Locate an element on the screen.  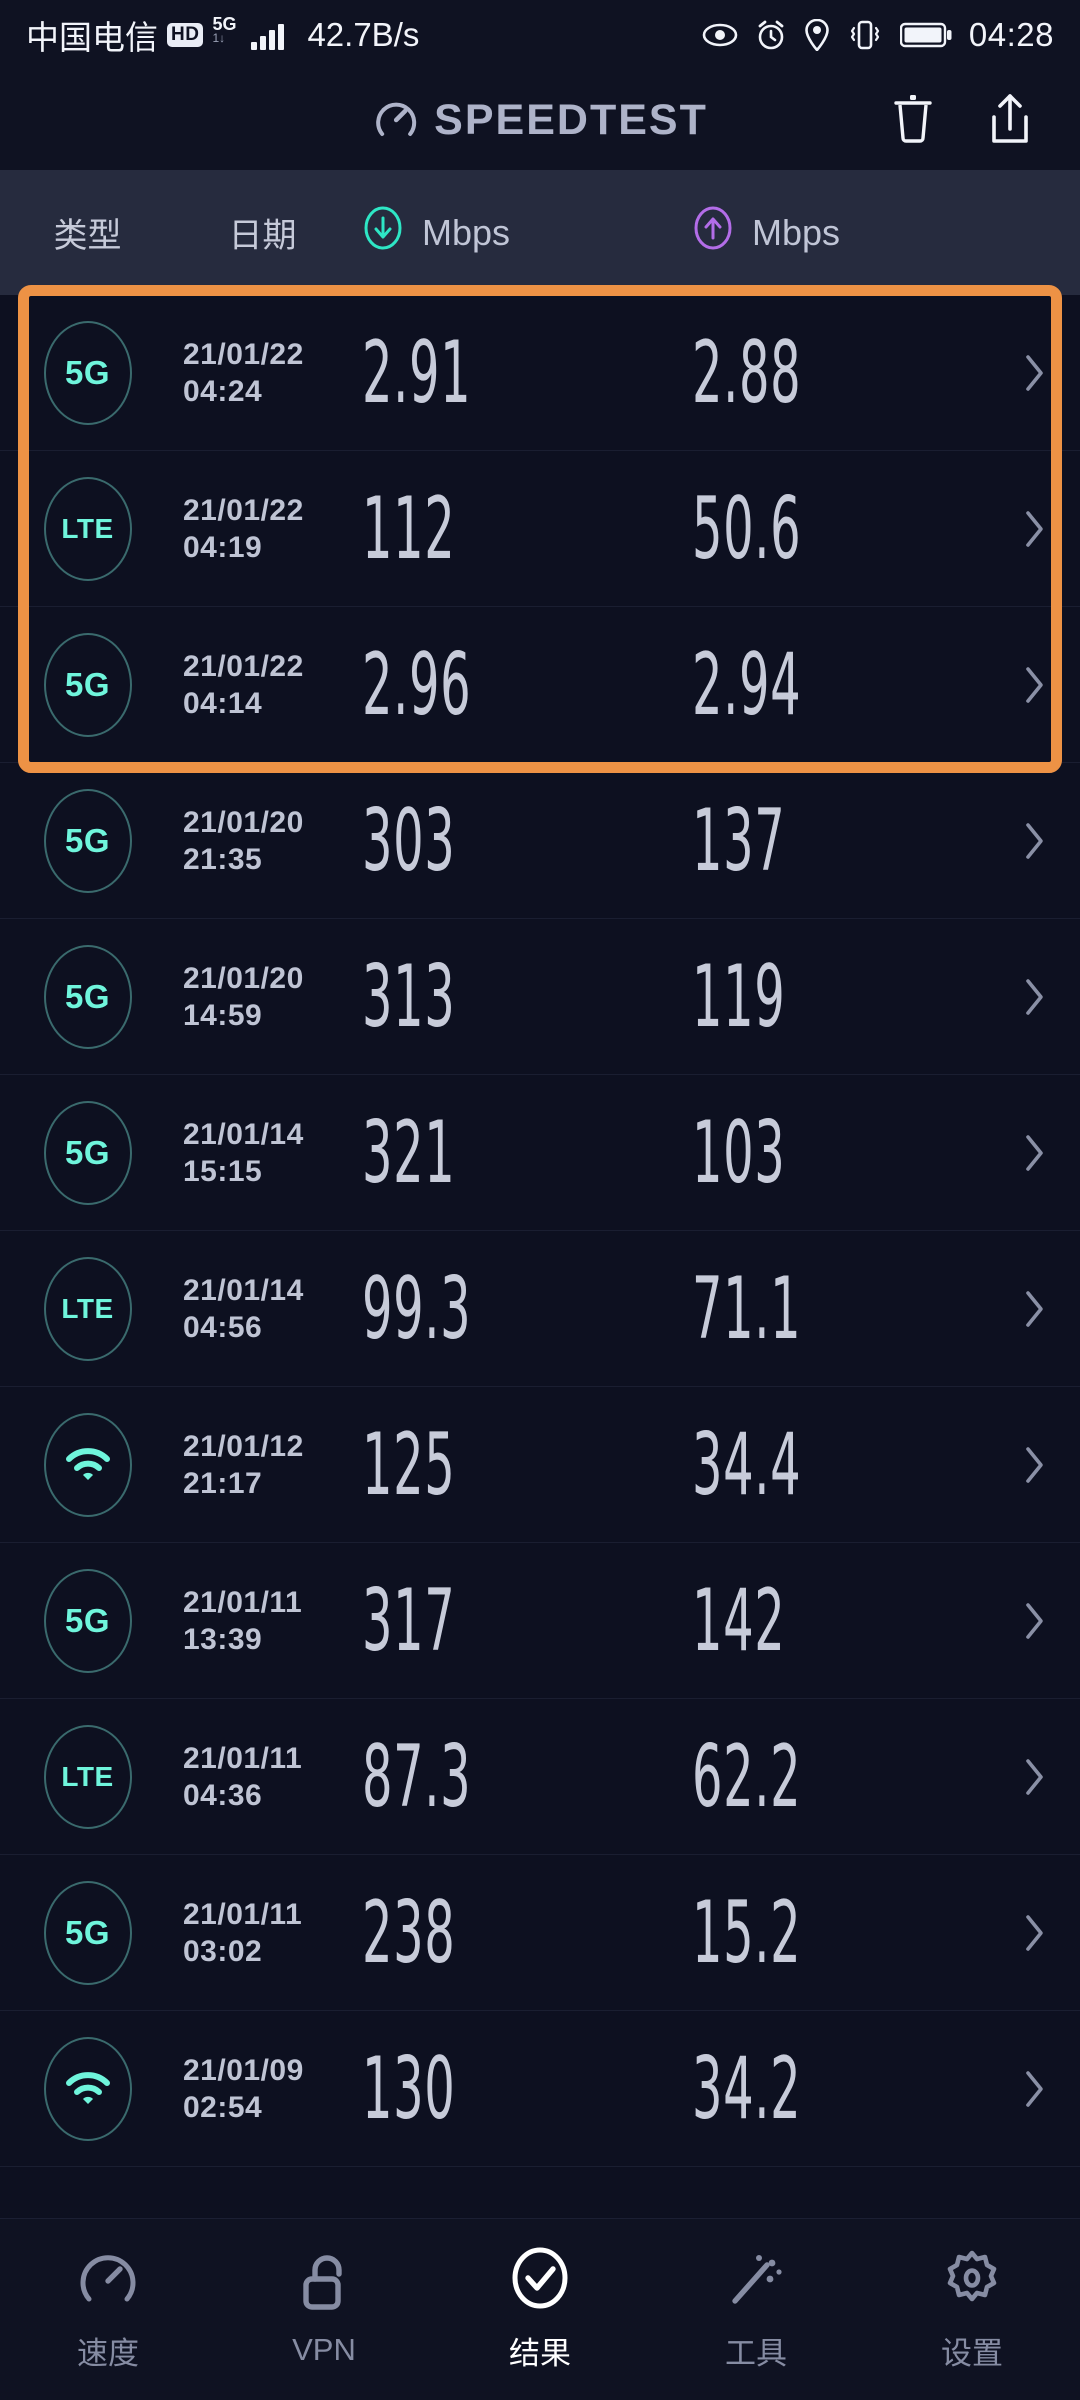
result-row: 5G 21/01/11 03:02 238 15.2 is located at coordinates (540, 1933).